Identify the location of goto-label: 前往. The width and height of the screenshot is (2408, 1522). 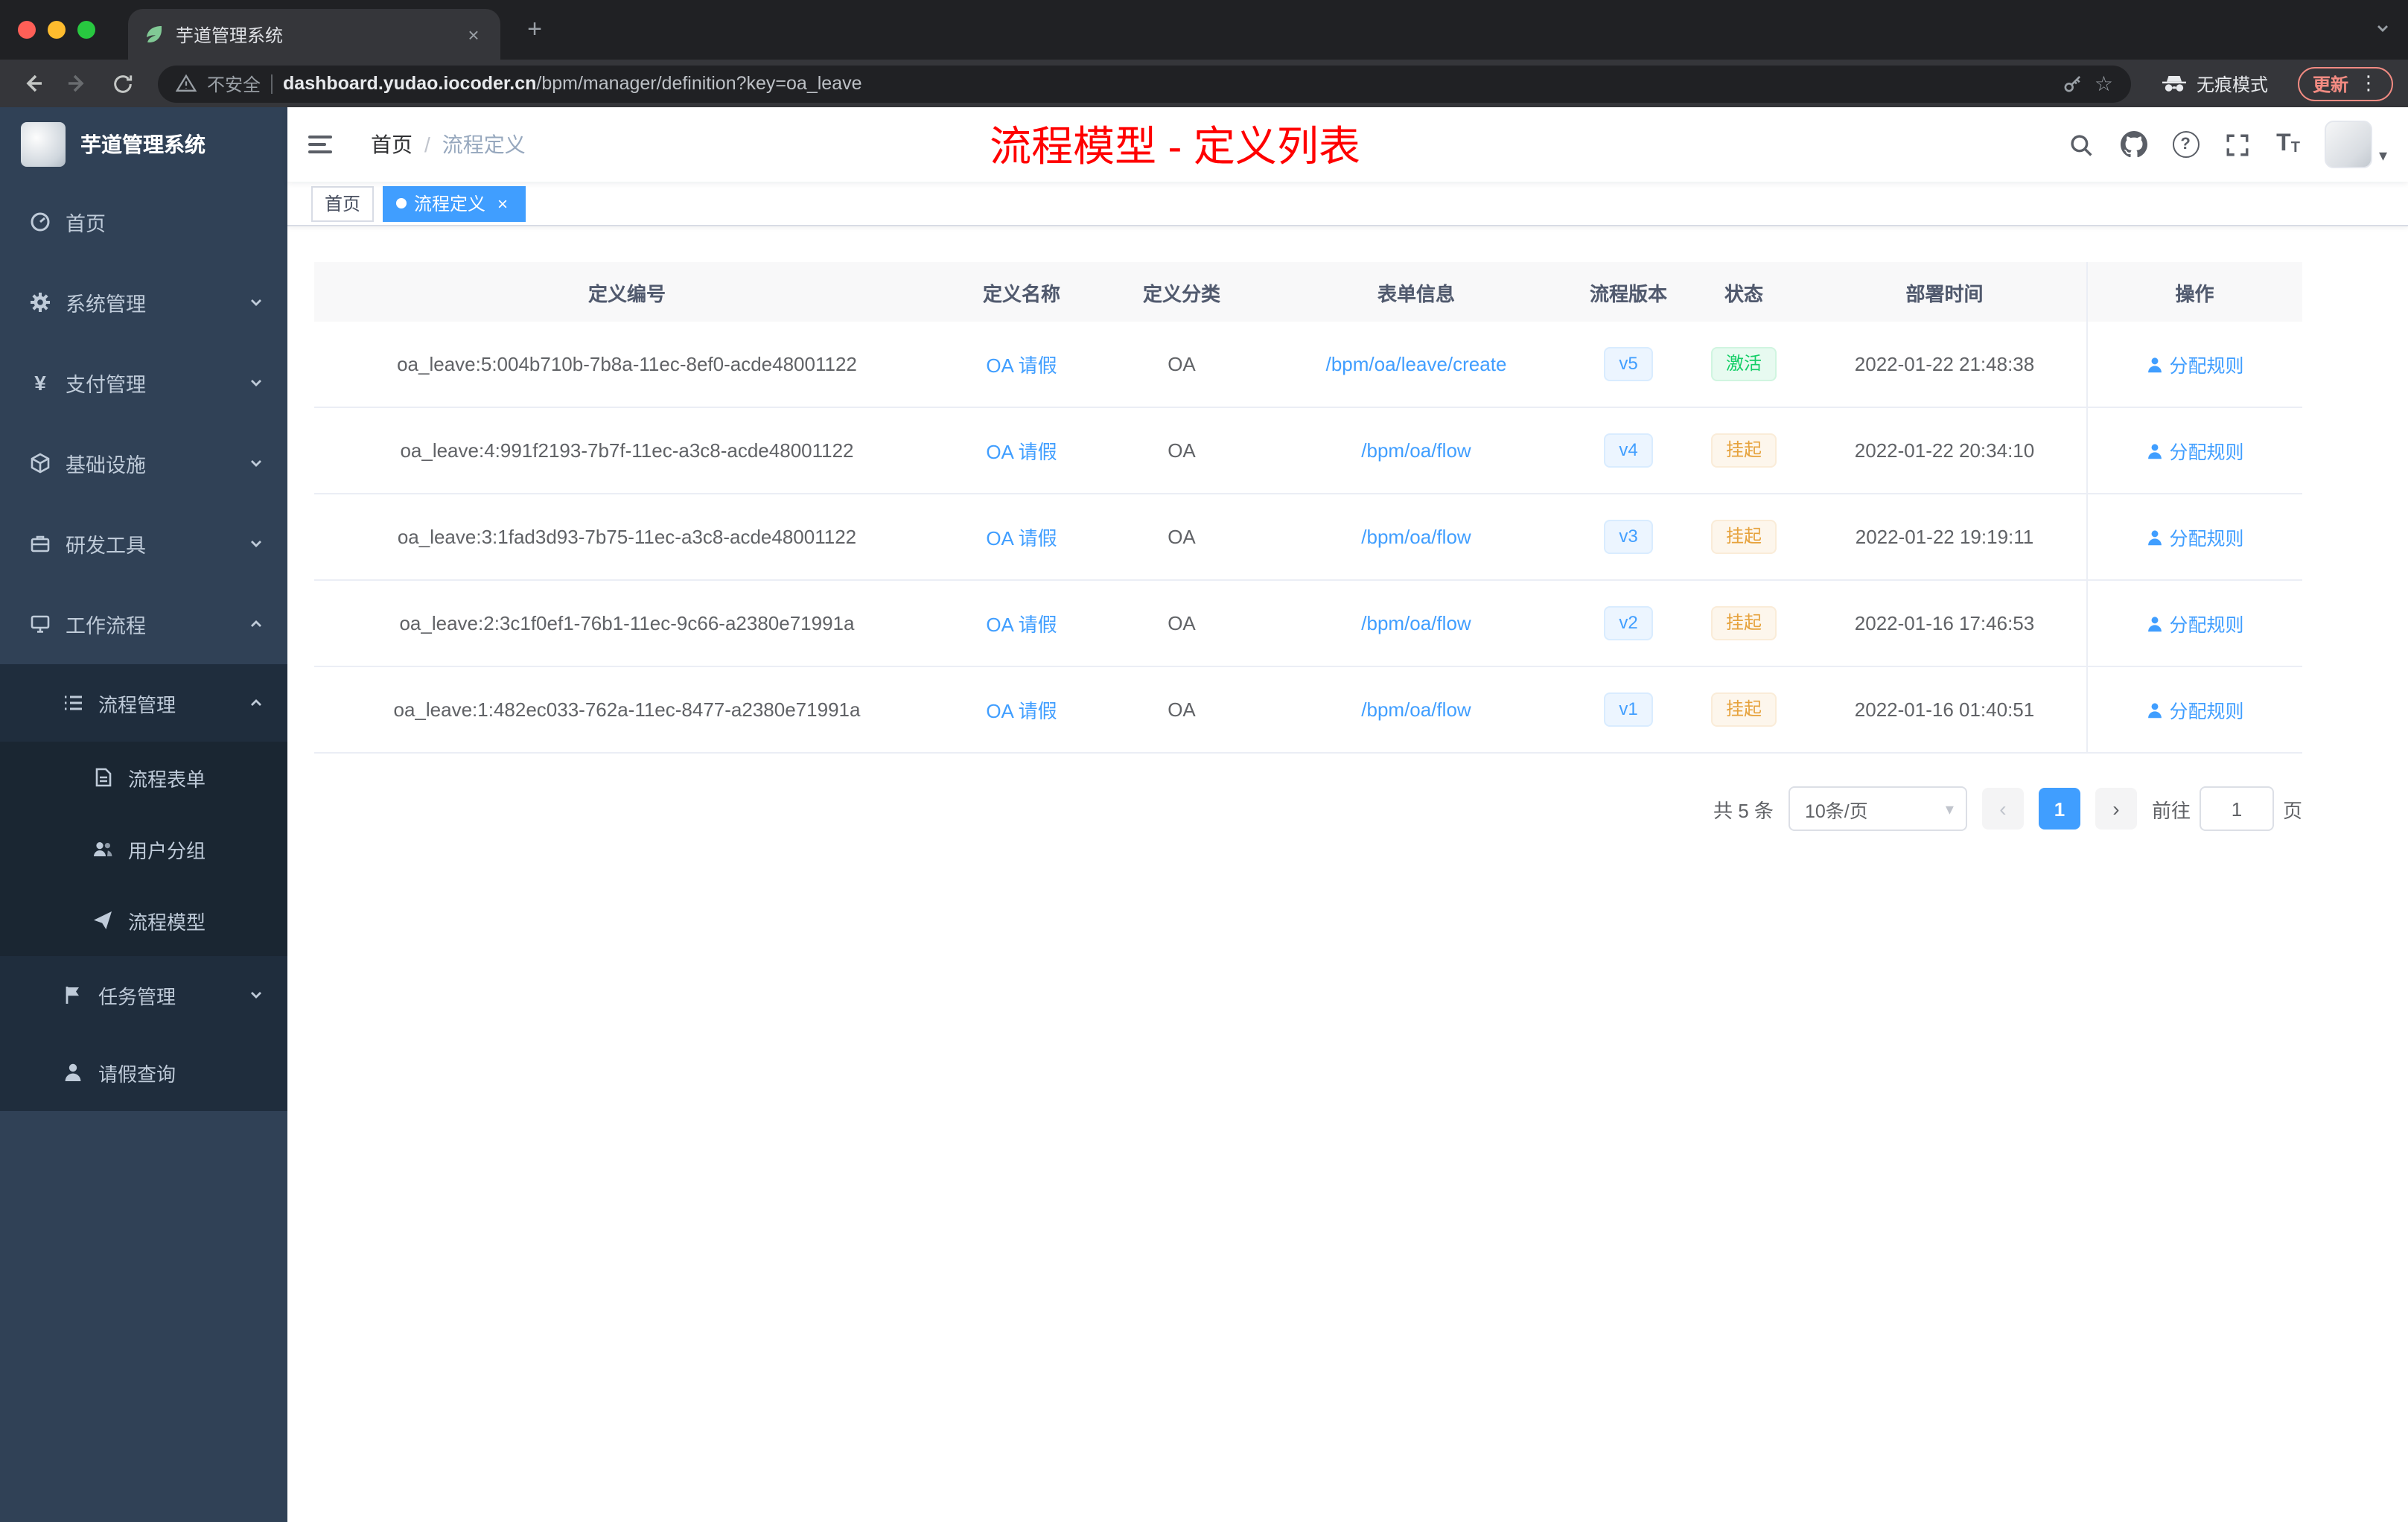
(2171, 810).